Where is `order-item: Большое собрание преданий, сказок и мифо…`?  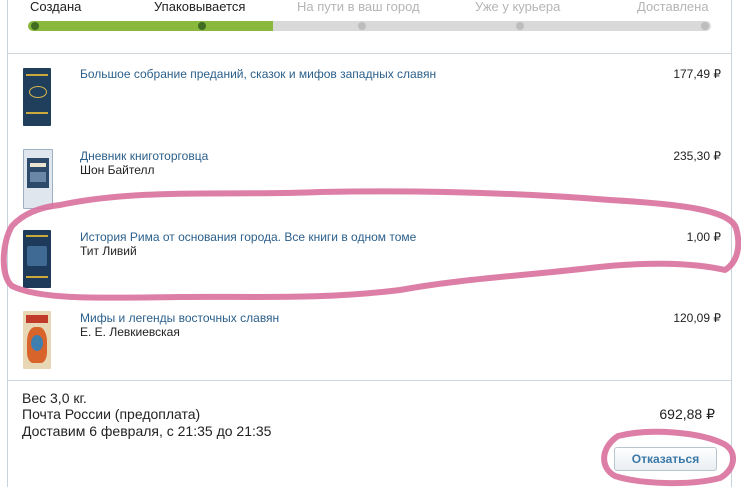
order-item: Большое собрание преданий, сказок и мифо… is located at coordinates (369, 93).